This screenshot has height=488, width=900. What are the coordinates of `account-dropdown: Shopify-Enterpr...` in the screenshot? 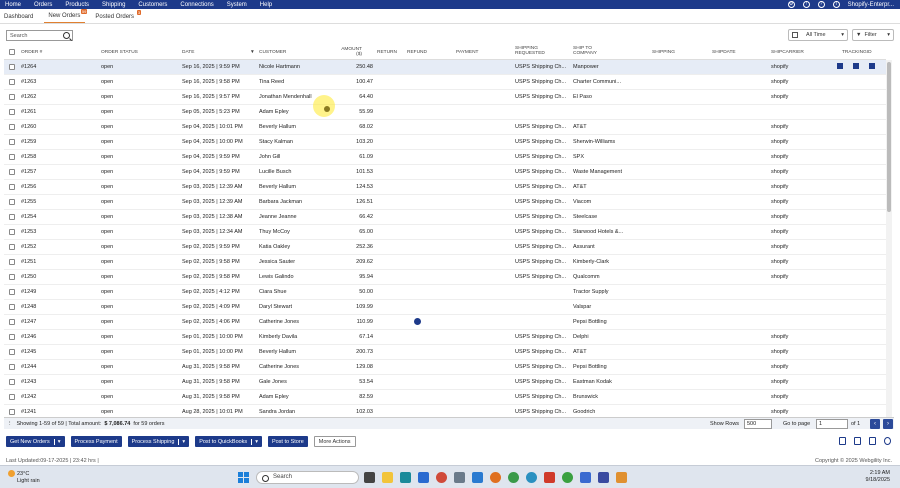 It's located at (871, 5).